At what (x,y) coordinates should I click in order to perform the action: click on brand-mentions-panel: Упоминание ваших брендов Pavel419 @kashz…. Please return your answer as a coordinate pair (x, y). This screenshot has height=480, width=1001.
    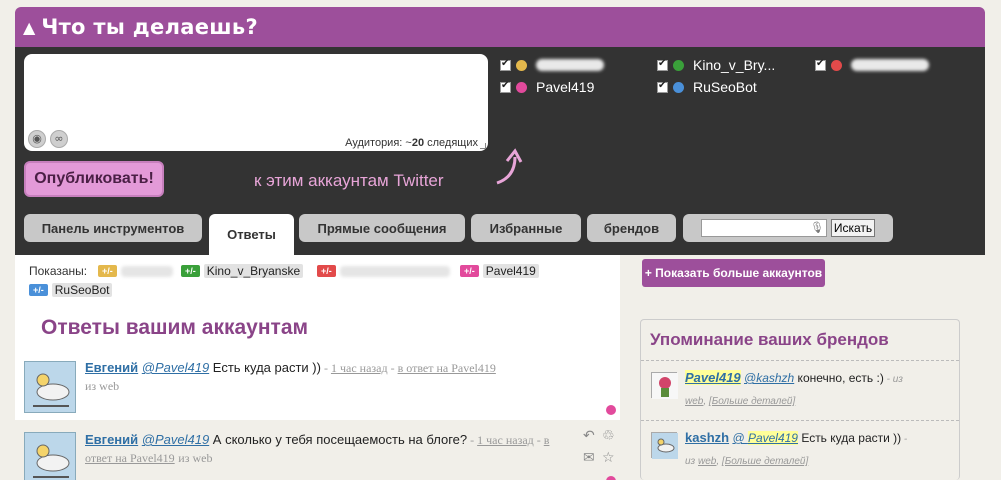
    Looking at the image, I should click on (800, 399).